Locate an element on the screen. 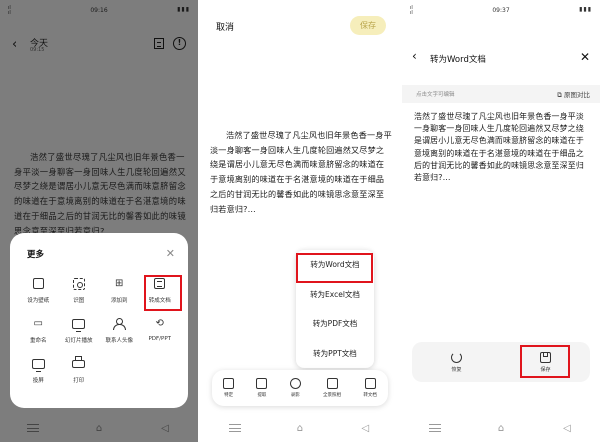  action-label: 转成文档 is located at coordinates (159, 301).